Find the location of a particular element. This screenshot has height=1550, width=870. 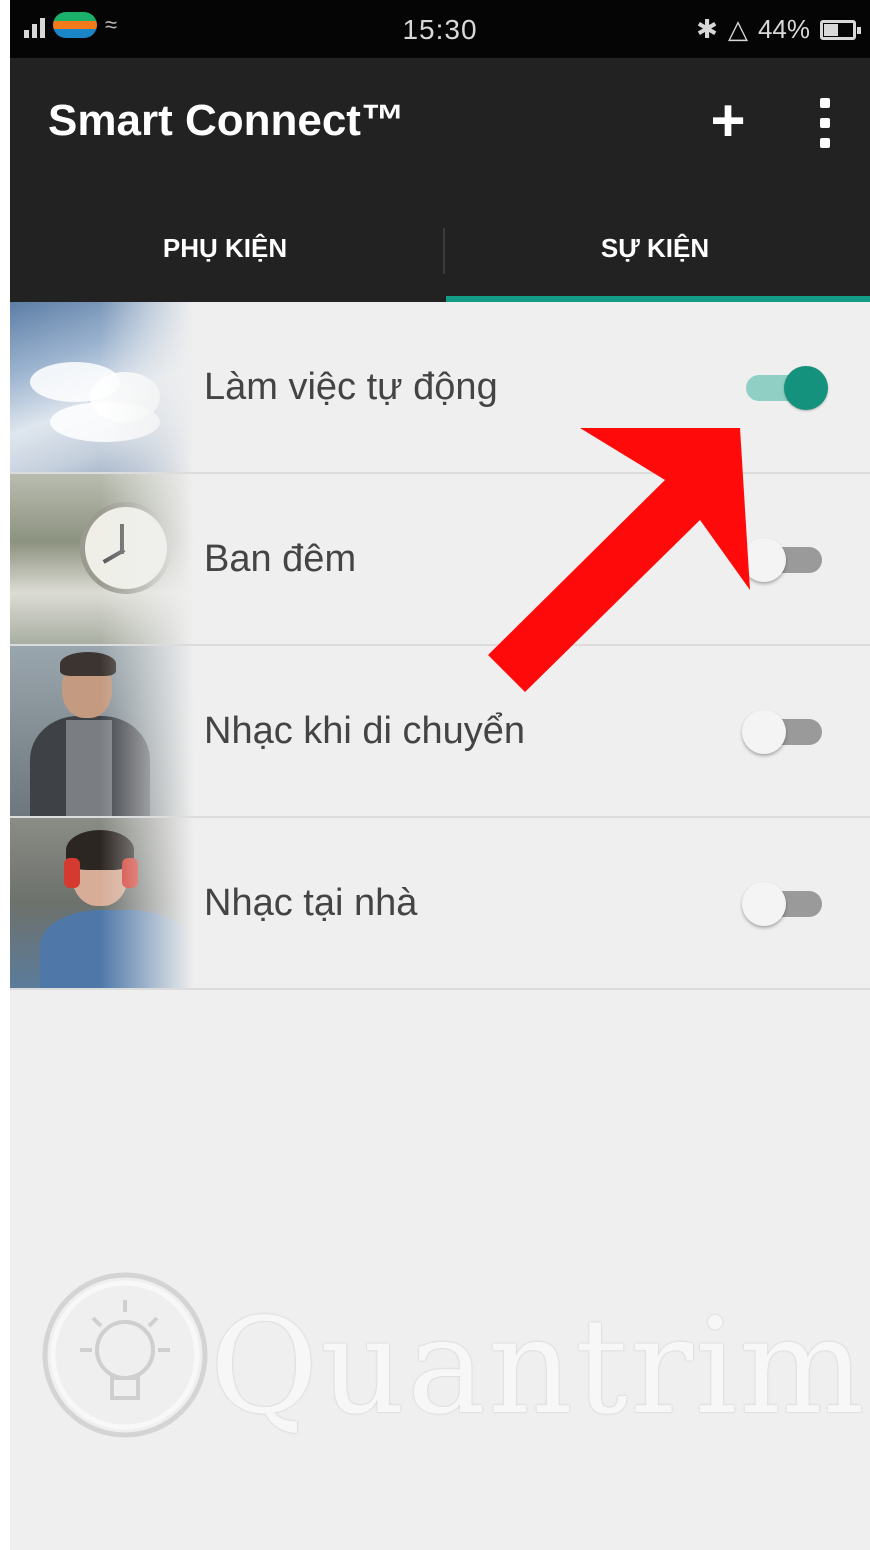

watermark-logo: Quantrimang is located at coordinates (455, 1370).